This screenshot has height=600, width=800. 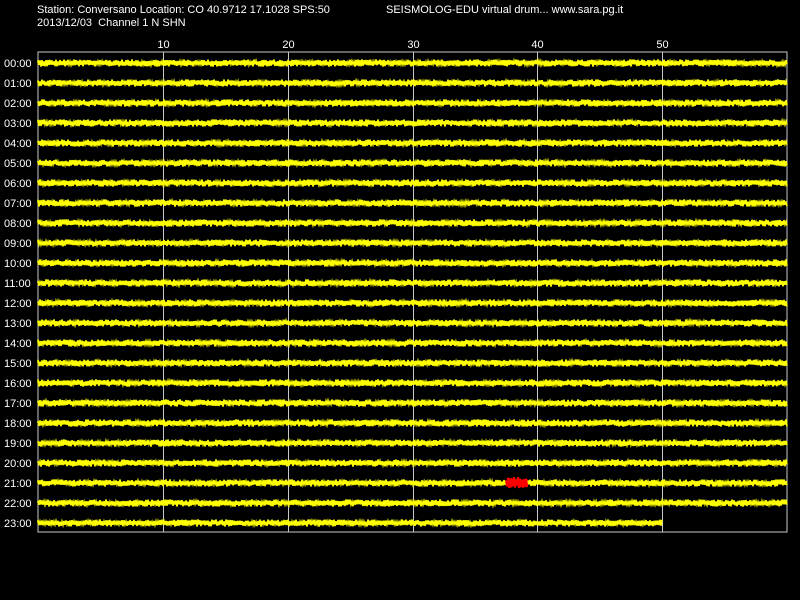 I want to click on hour-label: 07:00, so click(x=18, y=204).